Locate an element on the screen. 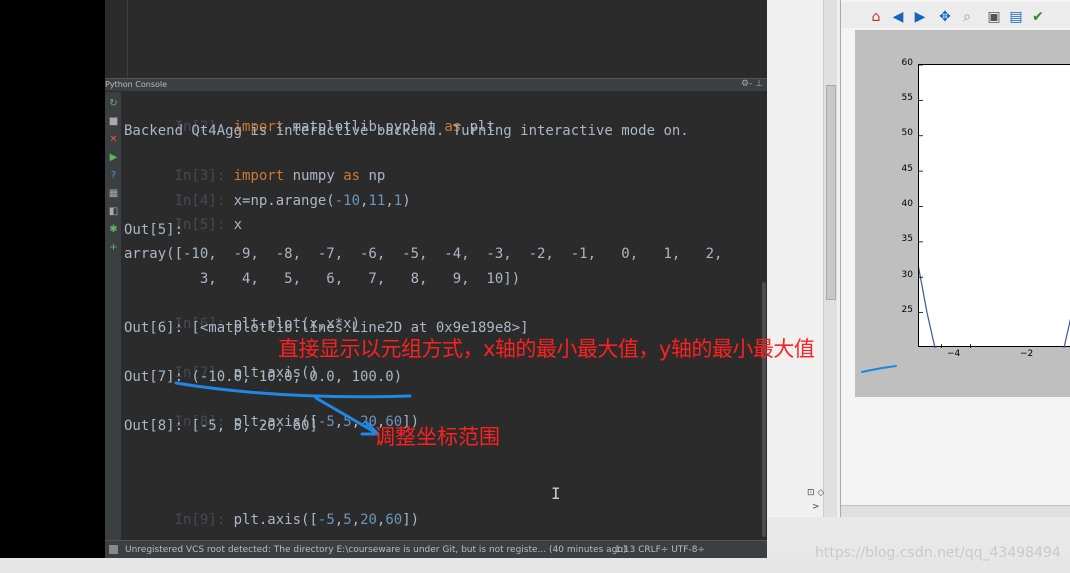 The height and width of the screenshot is (573, 1070). console-line: In[5]: x is located at coordinates (183, 214).